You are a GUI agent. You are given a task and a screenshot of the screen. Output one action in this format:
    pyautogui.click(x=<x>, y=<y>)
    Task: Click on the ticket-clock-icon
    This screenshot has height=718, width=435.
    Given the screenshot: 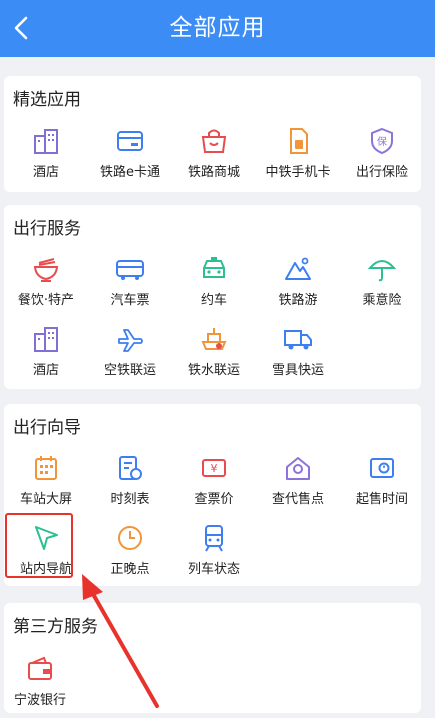 What is the action you would take?
    pyautogui.click(x=382, y=468)
    